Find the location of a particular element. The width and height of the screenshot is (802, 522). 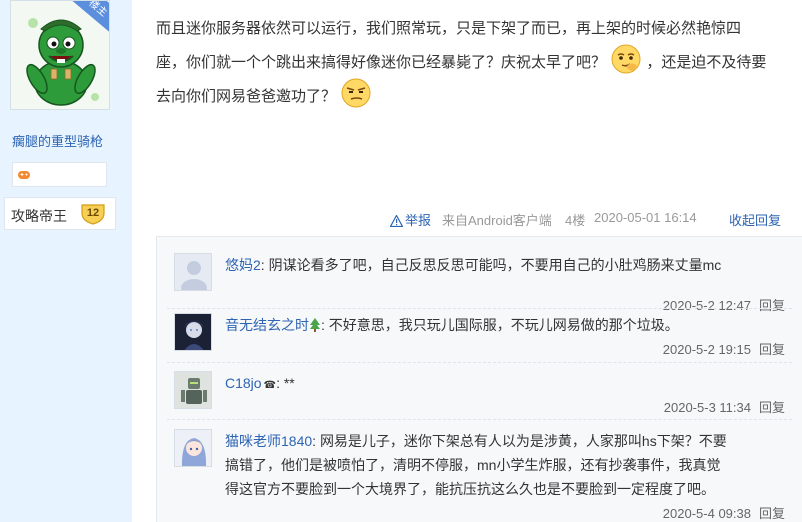

reply-time: 2020-5-4 09:38 is located at coordinates (706, 513).